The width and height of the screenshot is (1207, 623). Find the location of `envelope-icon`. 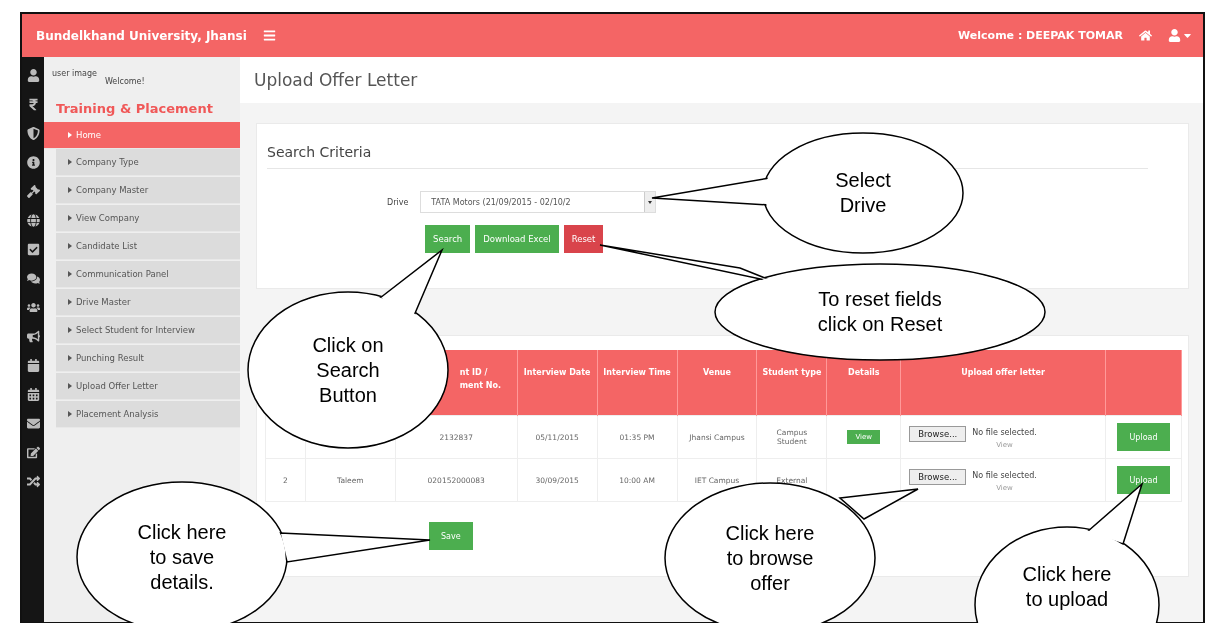

envelope-icon is located at coordinates (33, 423).